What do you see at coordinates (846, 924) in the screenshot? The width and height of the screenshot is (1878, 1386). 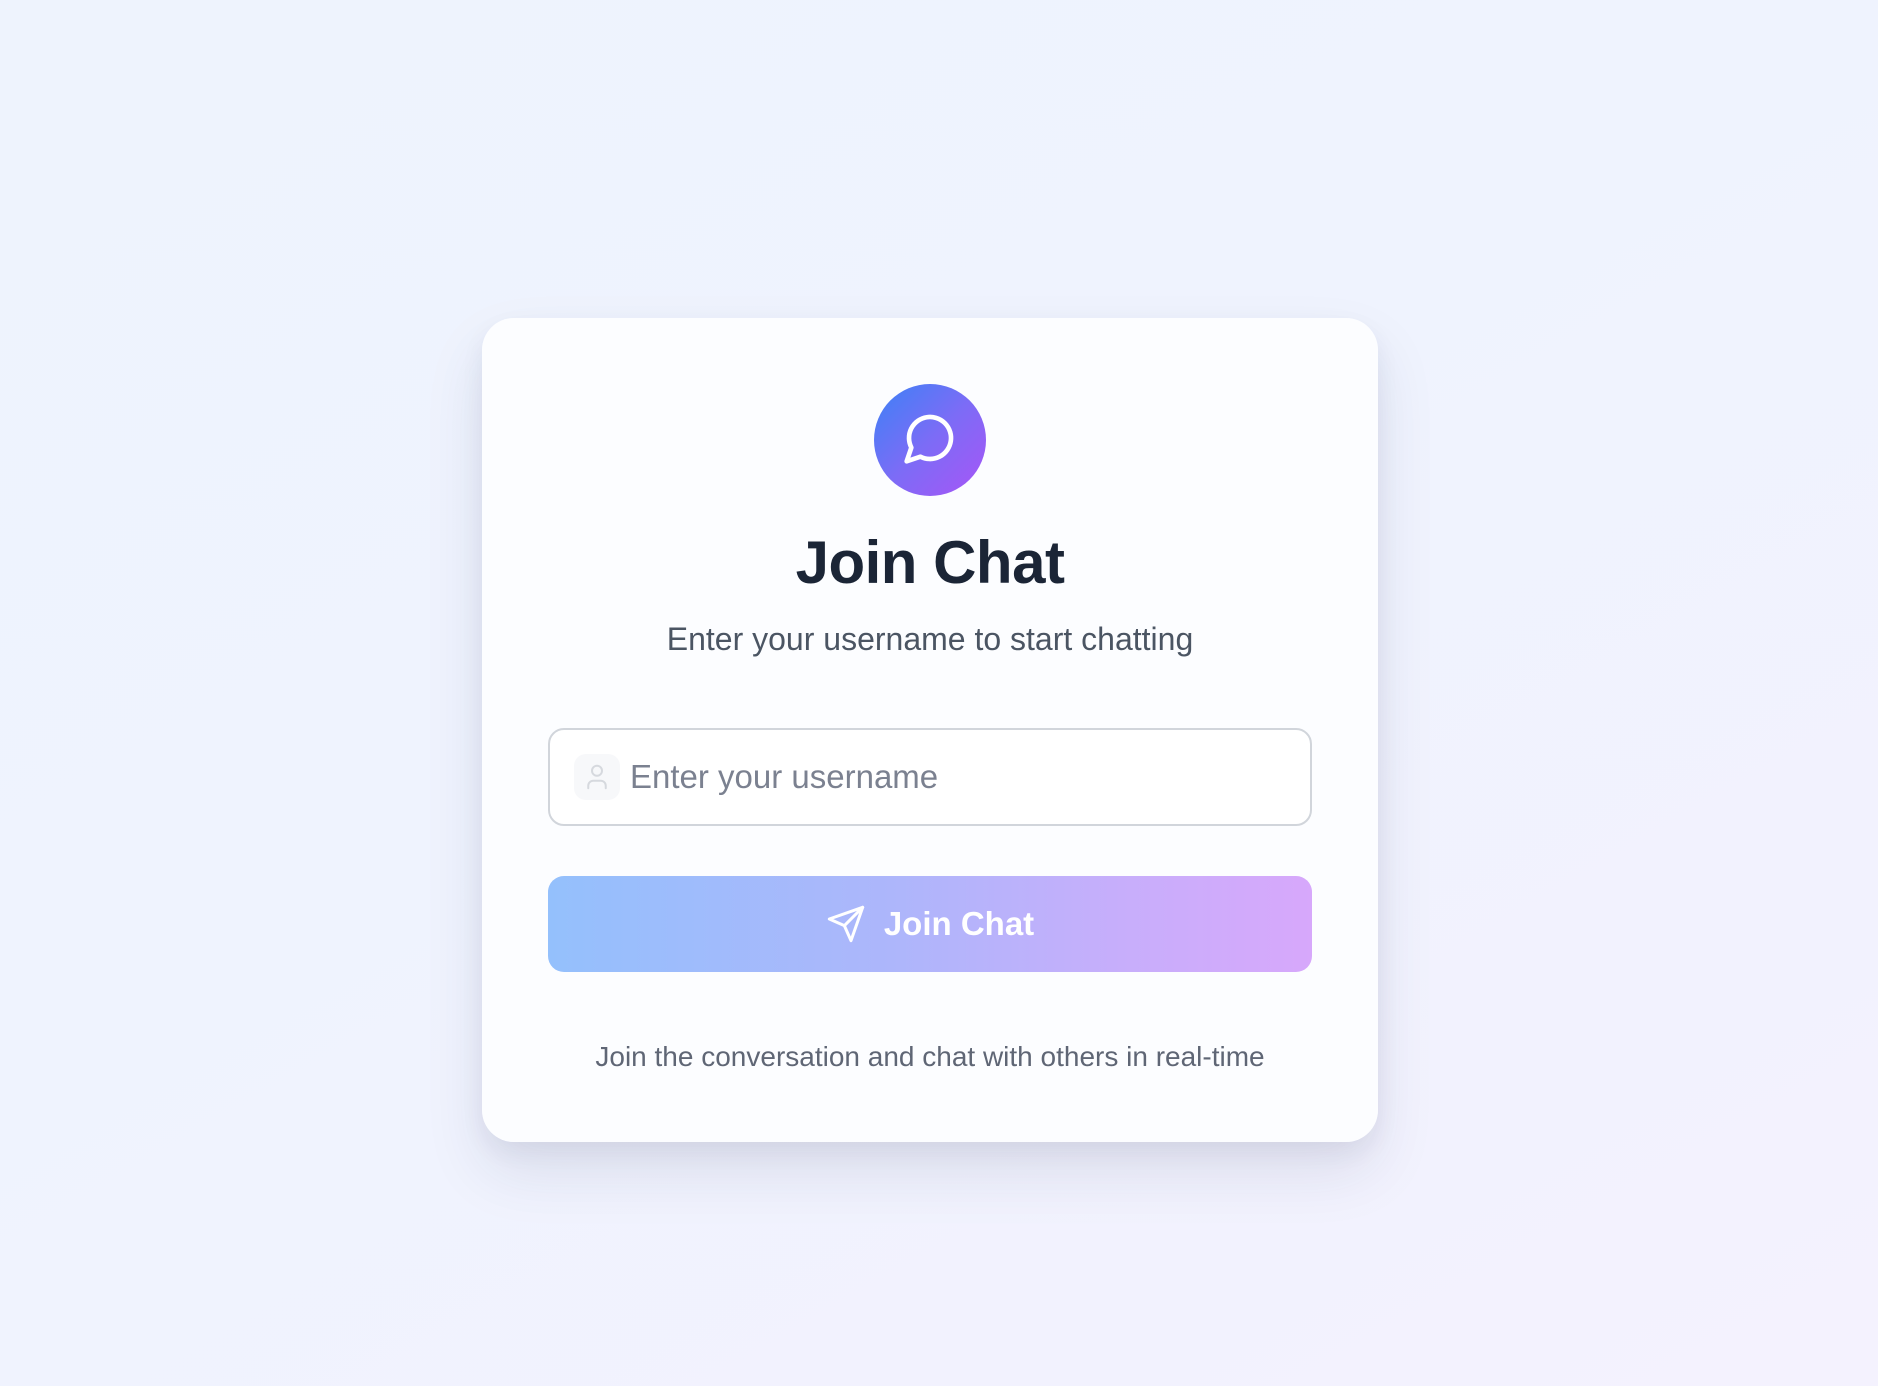 I see `send-icon` at bounding box center [846, 924].